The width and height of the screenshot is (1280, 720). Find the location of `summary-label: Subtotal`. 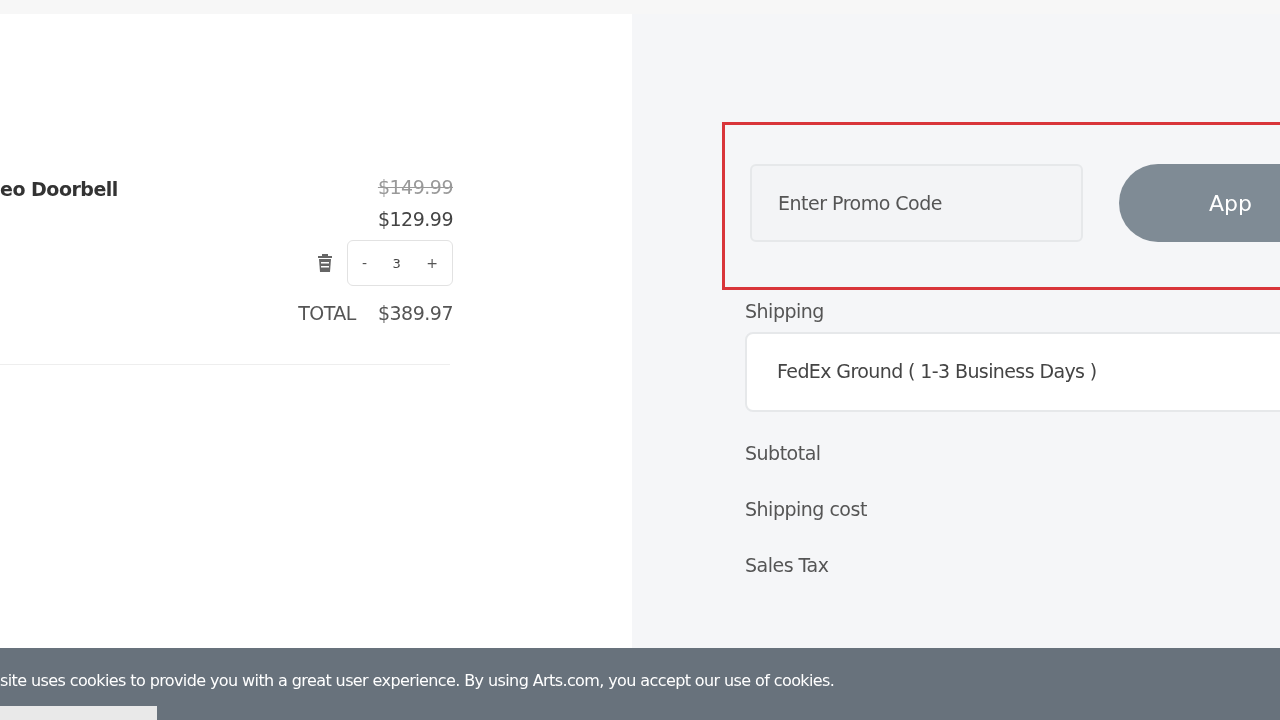

summary-label: Subtotal is located at coordinates (783, 453).